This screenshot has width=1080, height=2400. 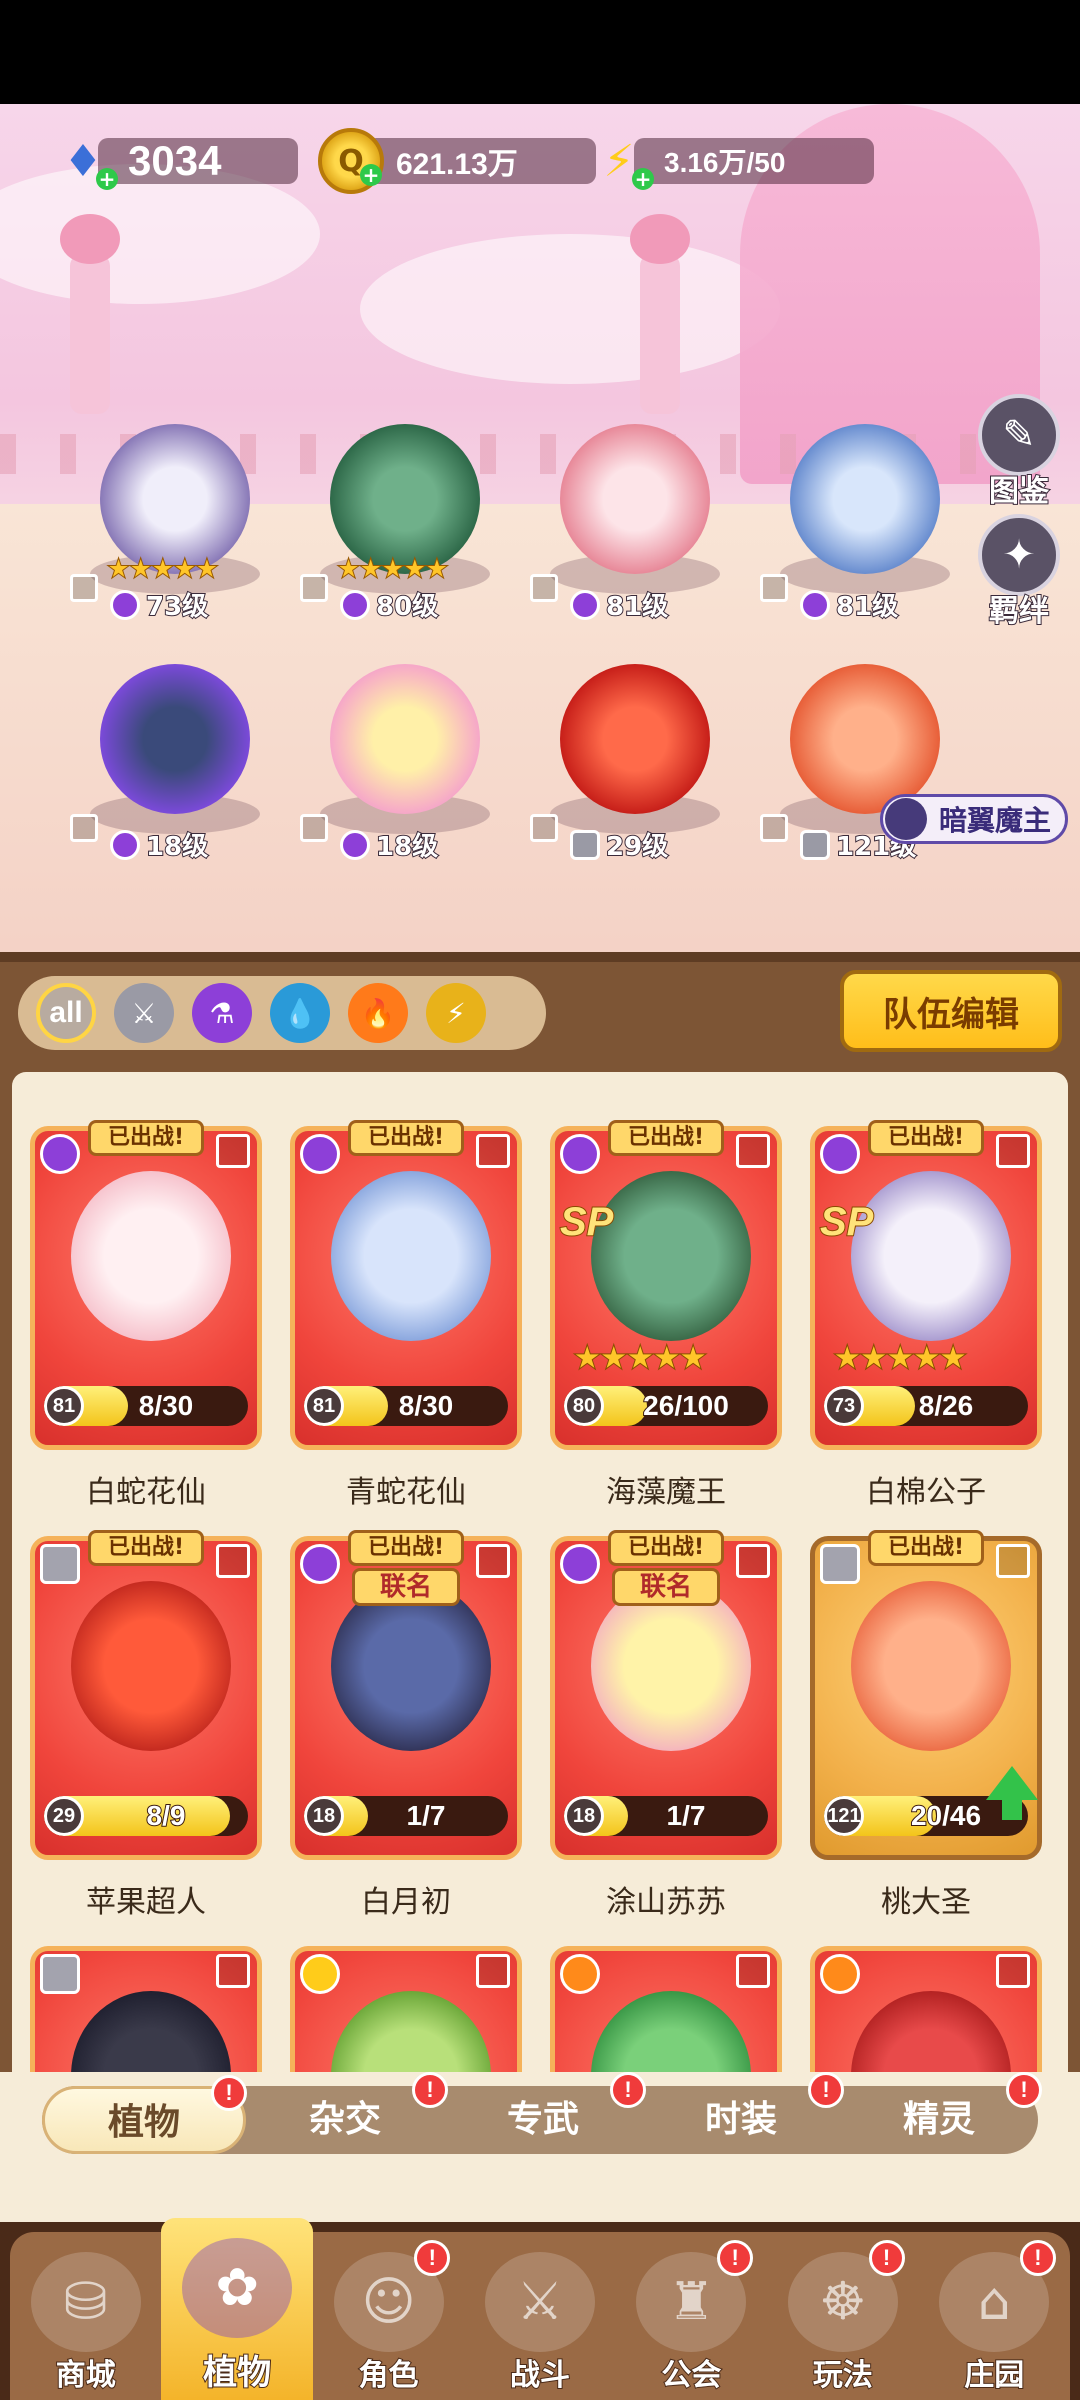 I want to click on filter-sword-icon: ⚔, so click(x=144, y=1013).